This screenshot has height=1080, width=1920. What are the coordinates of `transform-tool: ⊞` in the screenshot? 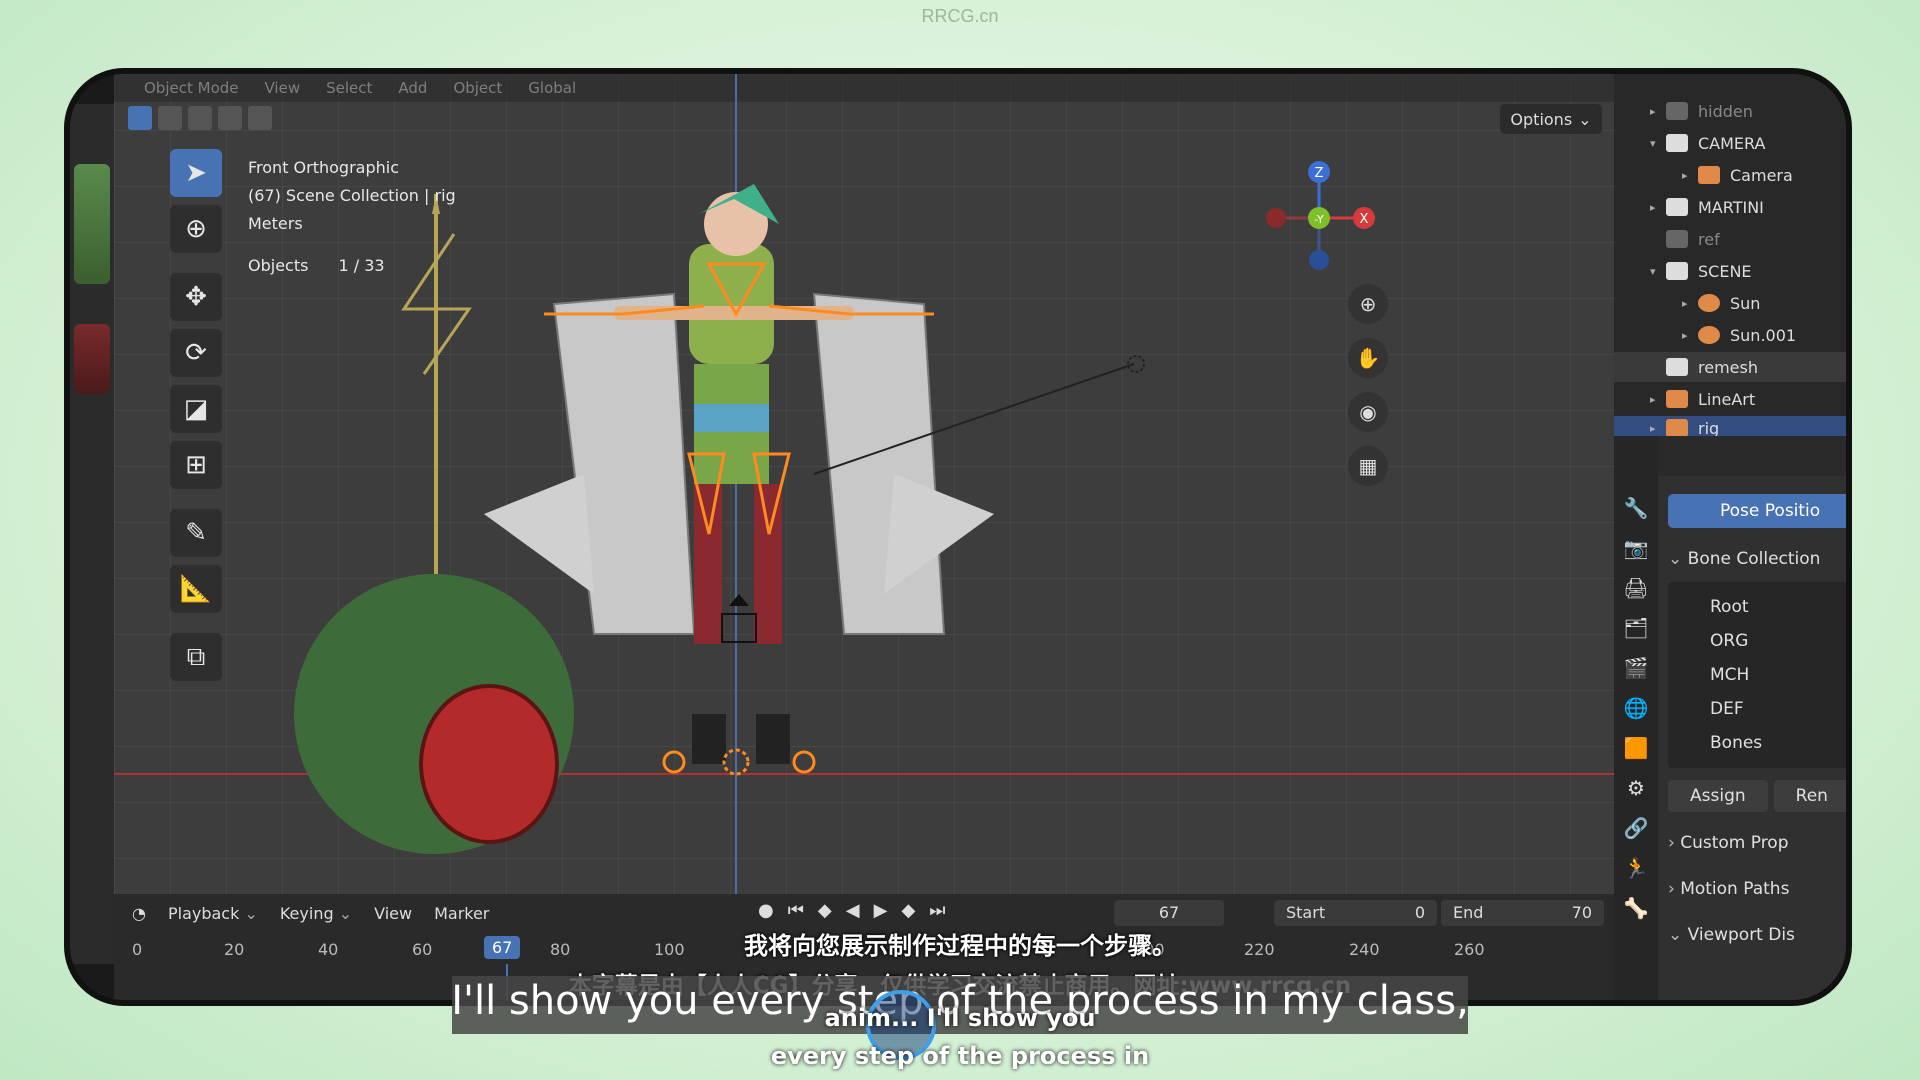 It's located at (196, 465).